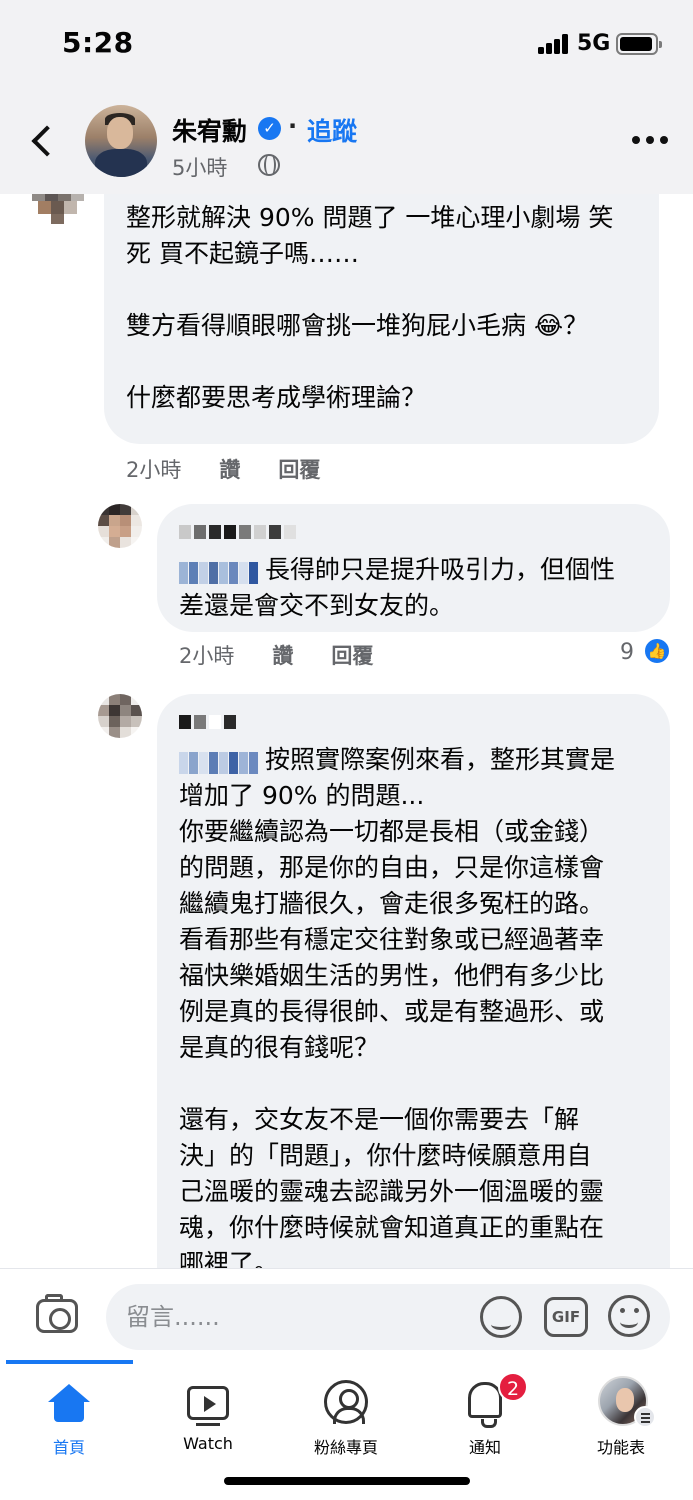 Image resolution: width=693 pixels, height=1500 pixels. I want to click on tab-label: 首頁, so click(68, 1447).